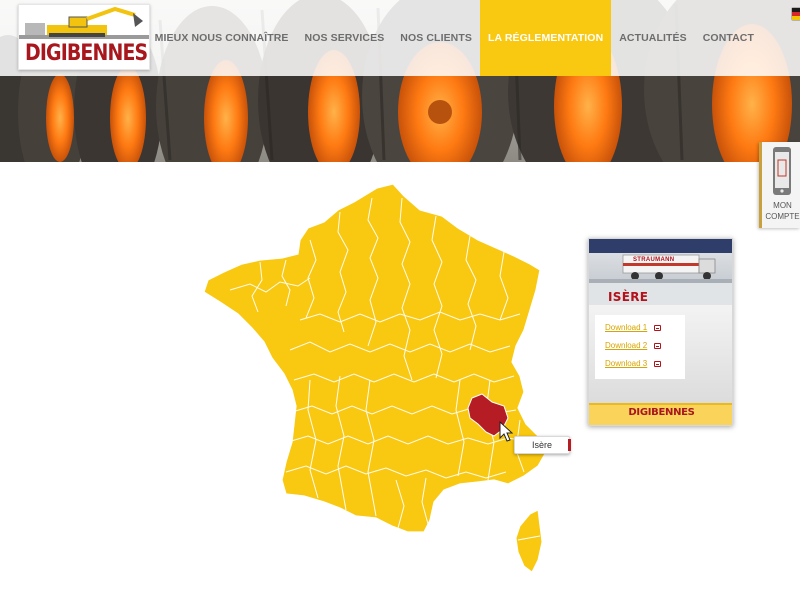 This screenshot has height=600, width=800. What do you see at coordinates (86, 53) in the screenshot?
I see `logo-wordmark: DIGIBENNES` at bounding box center [86, 53].